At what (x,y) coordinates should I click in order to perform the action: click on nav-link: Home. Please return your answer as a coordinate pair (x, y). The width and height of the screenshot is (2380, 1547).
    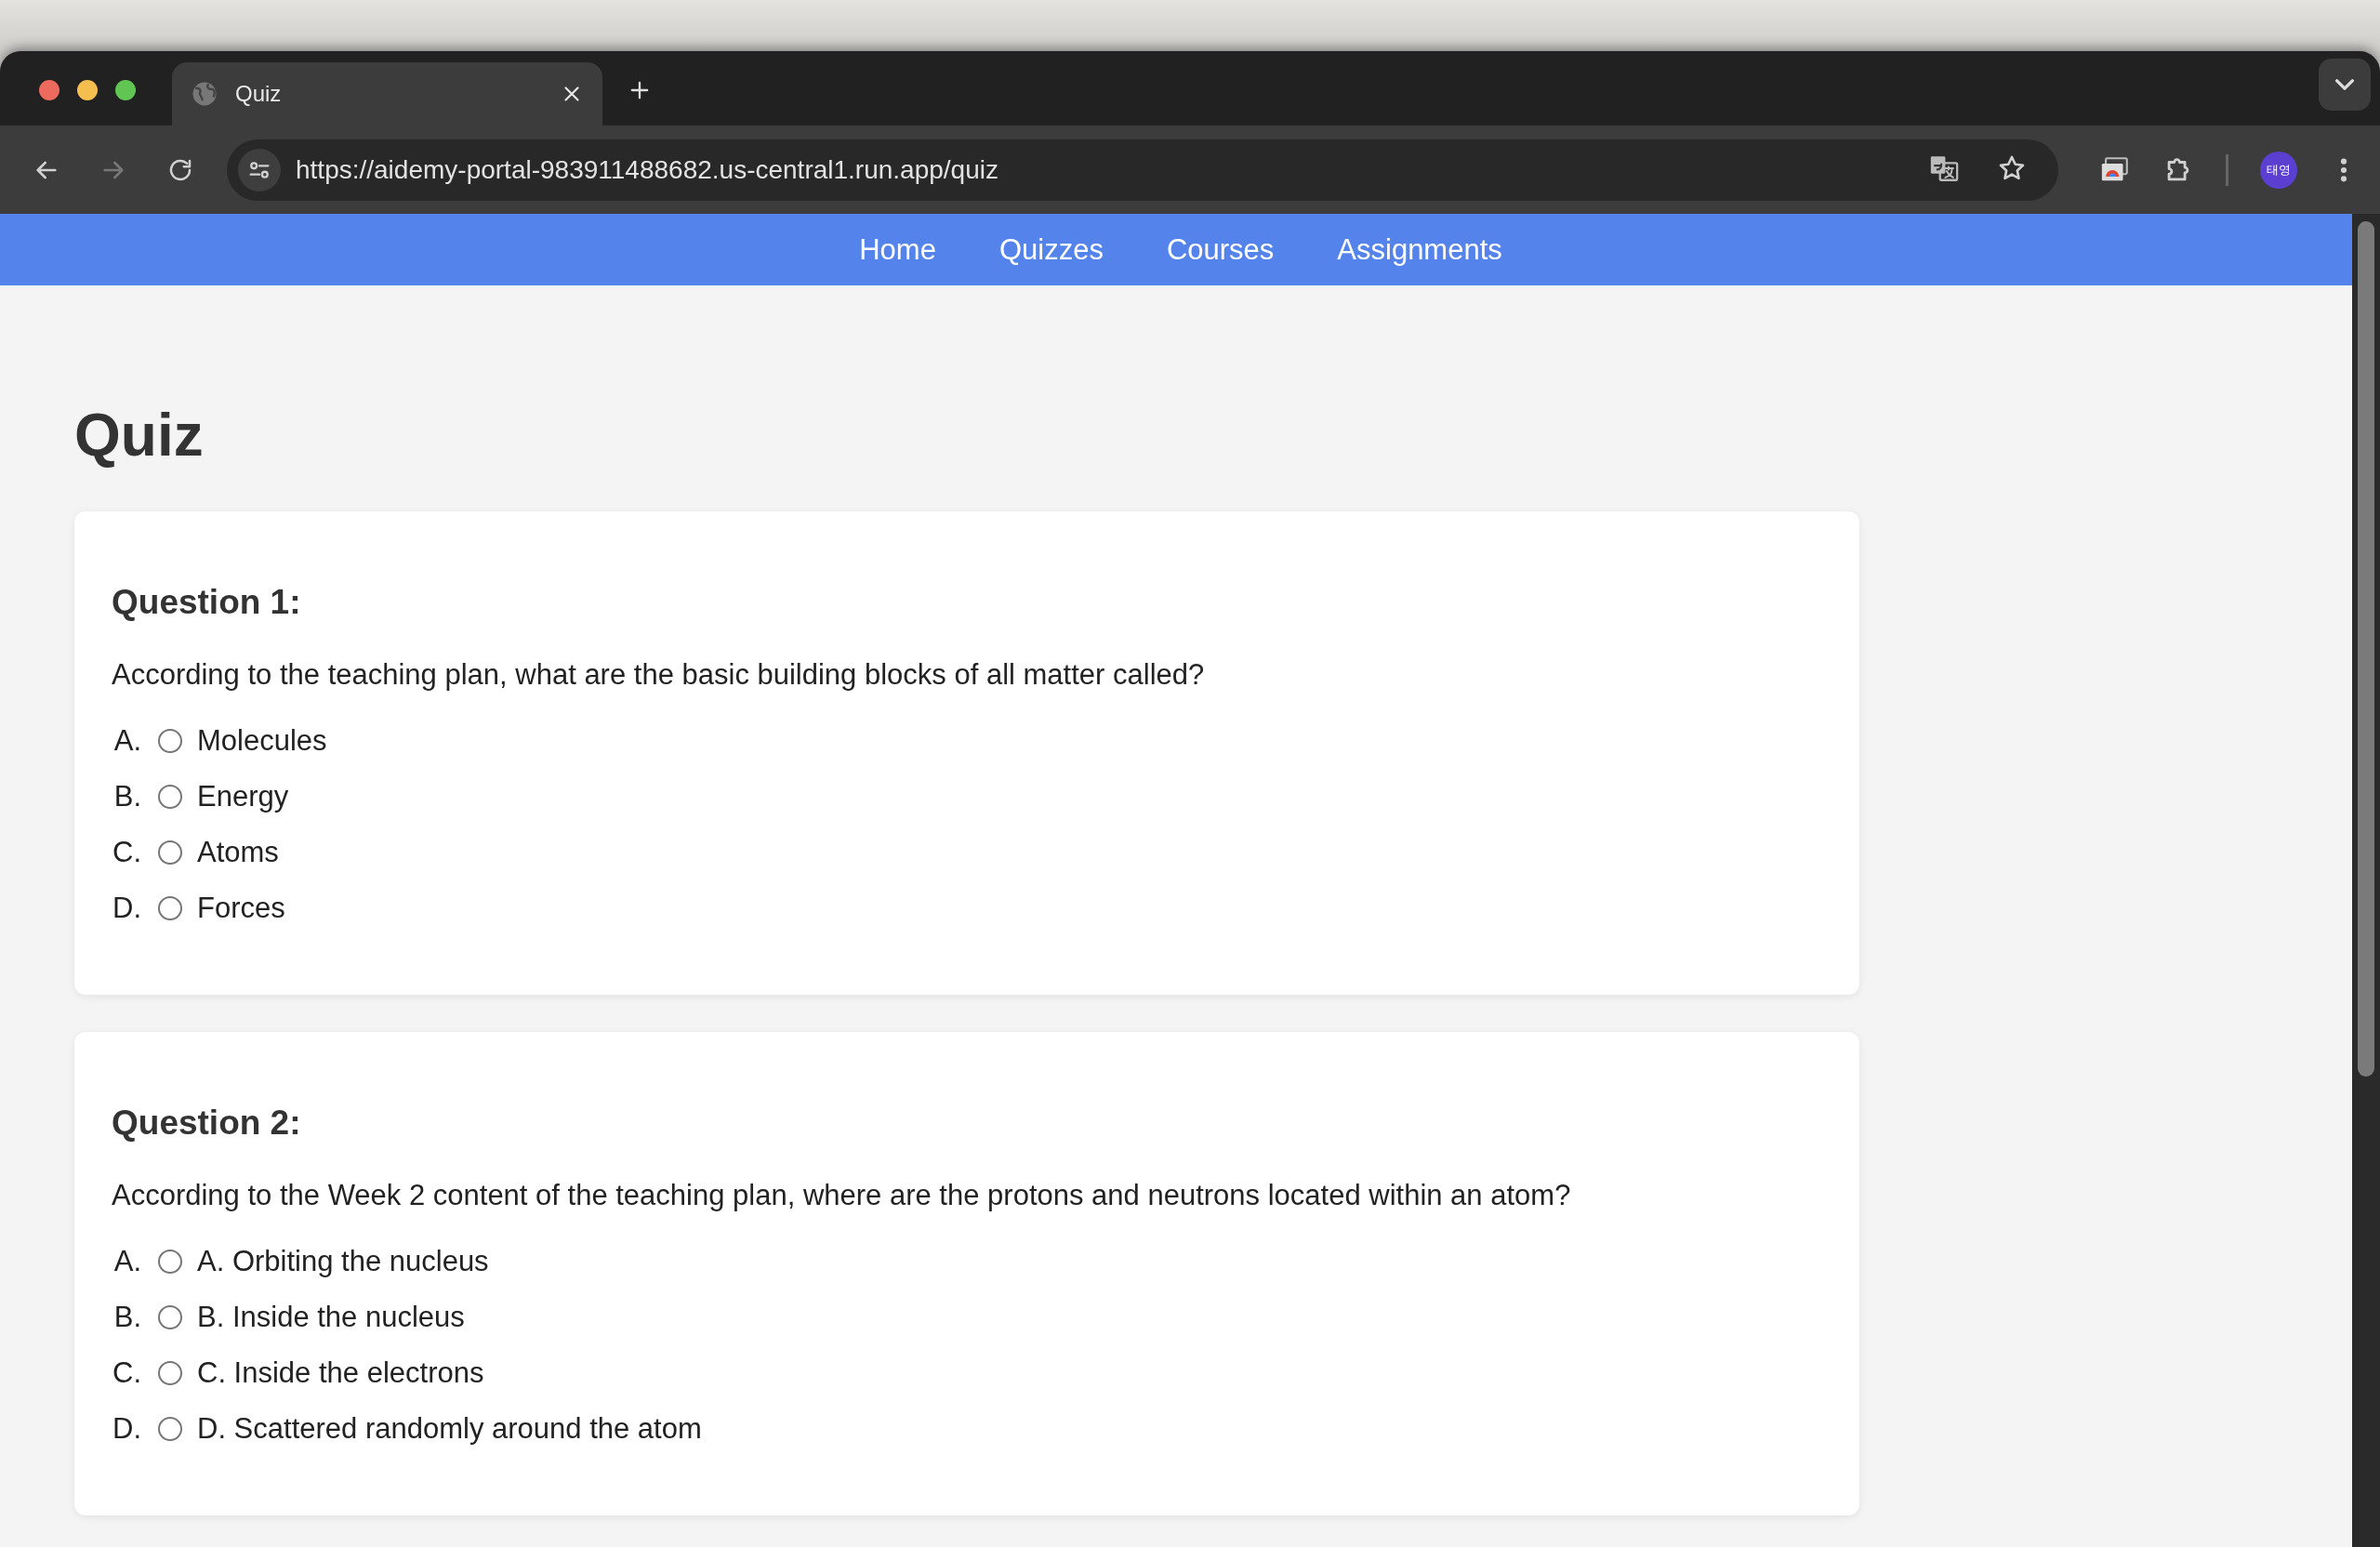
    Looking at the image, I should click on (897, 249).